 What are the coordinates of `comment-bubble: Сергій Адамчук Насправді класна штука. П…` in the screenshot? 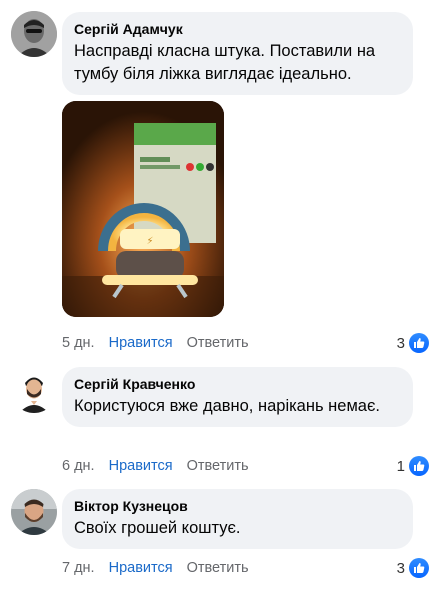 It's located at (237, 53).